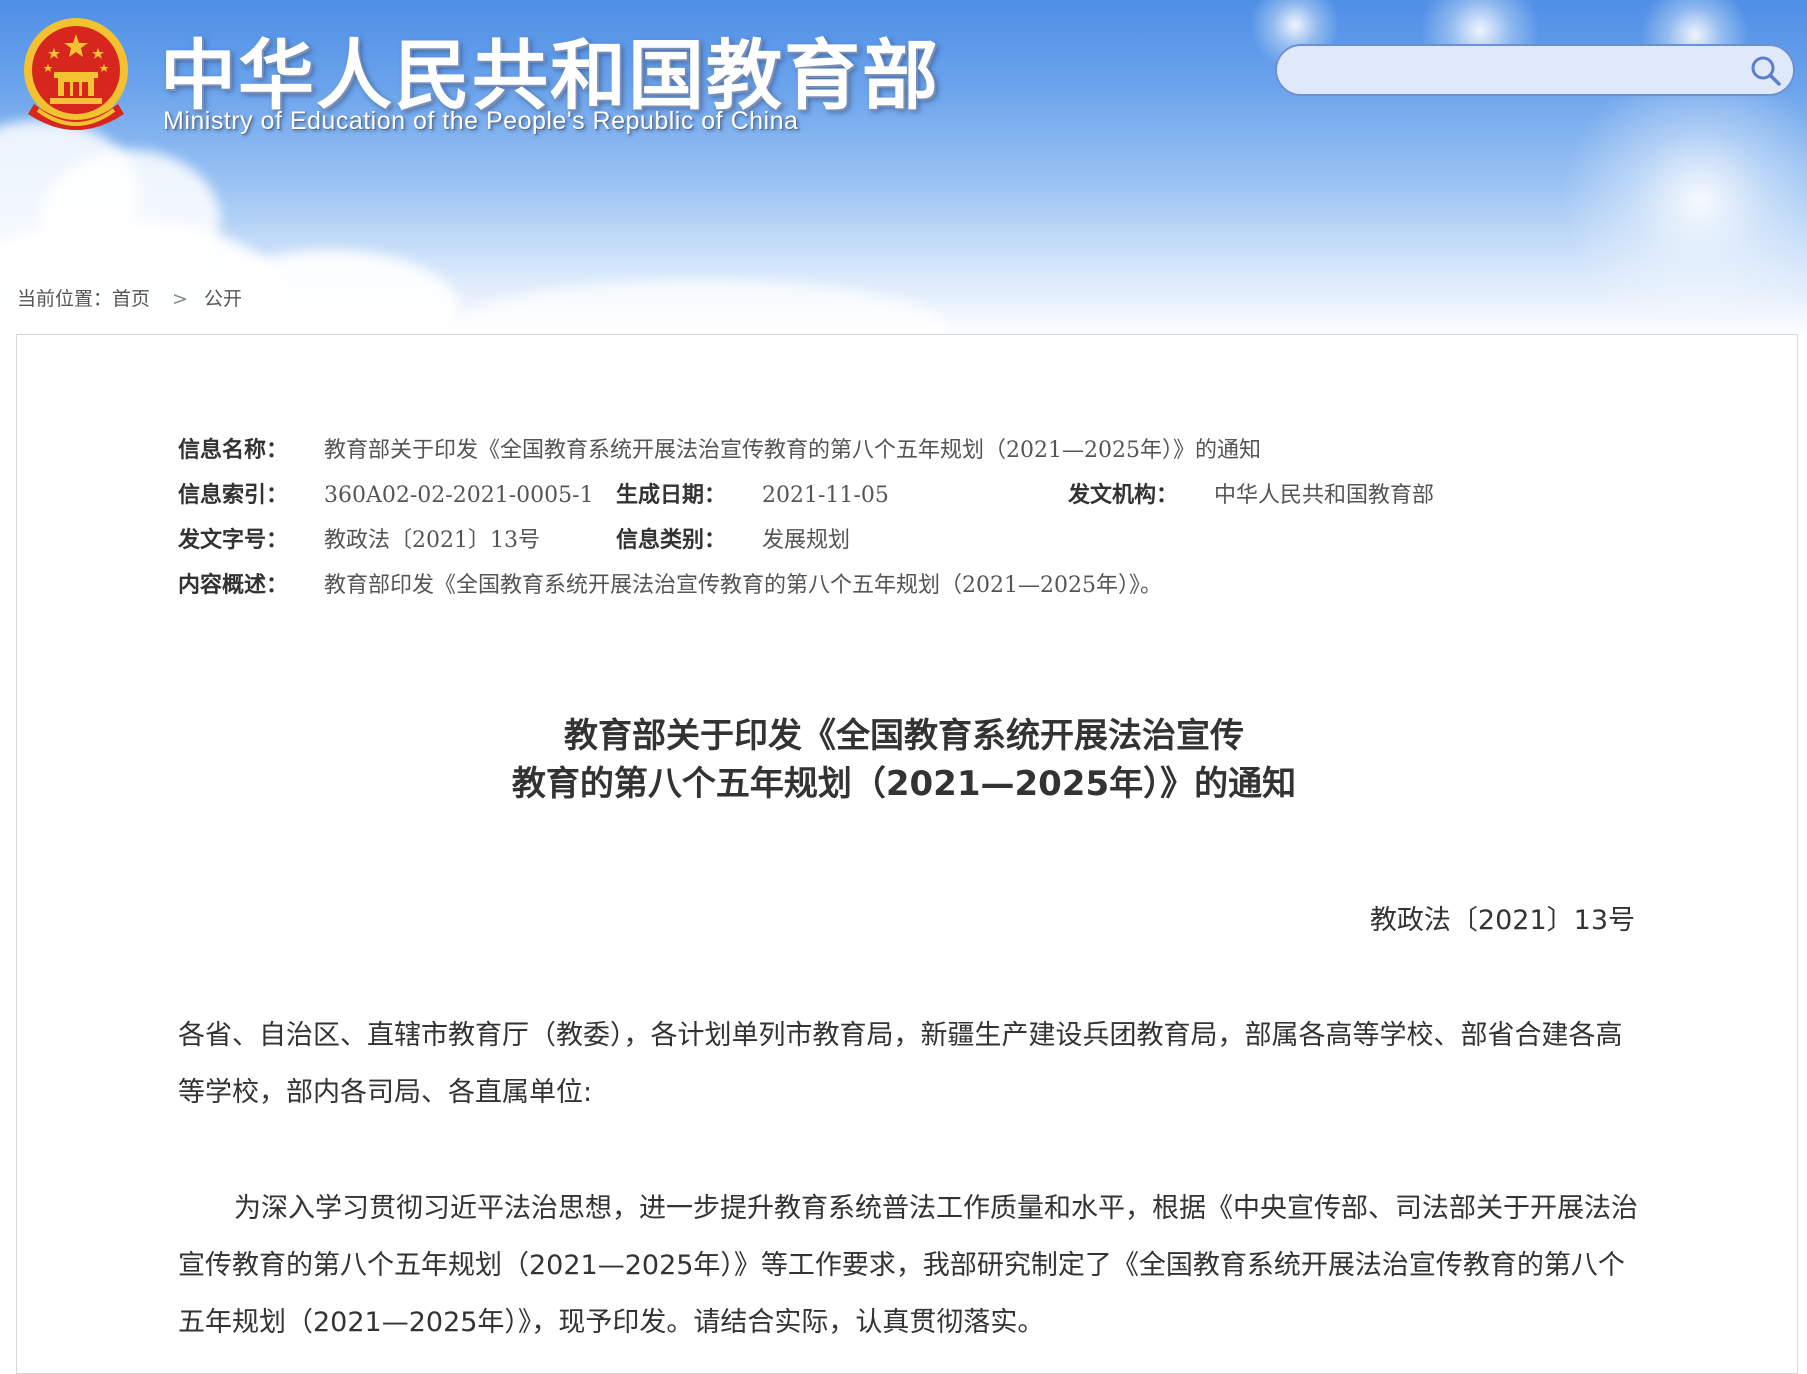  I want to click on search-icon, so click(1766, 71).